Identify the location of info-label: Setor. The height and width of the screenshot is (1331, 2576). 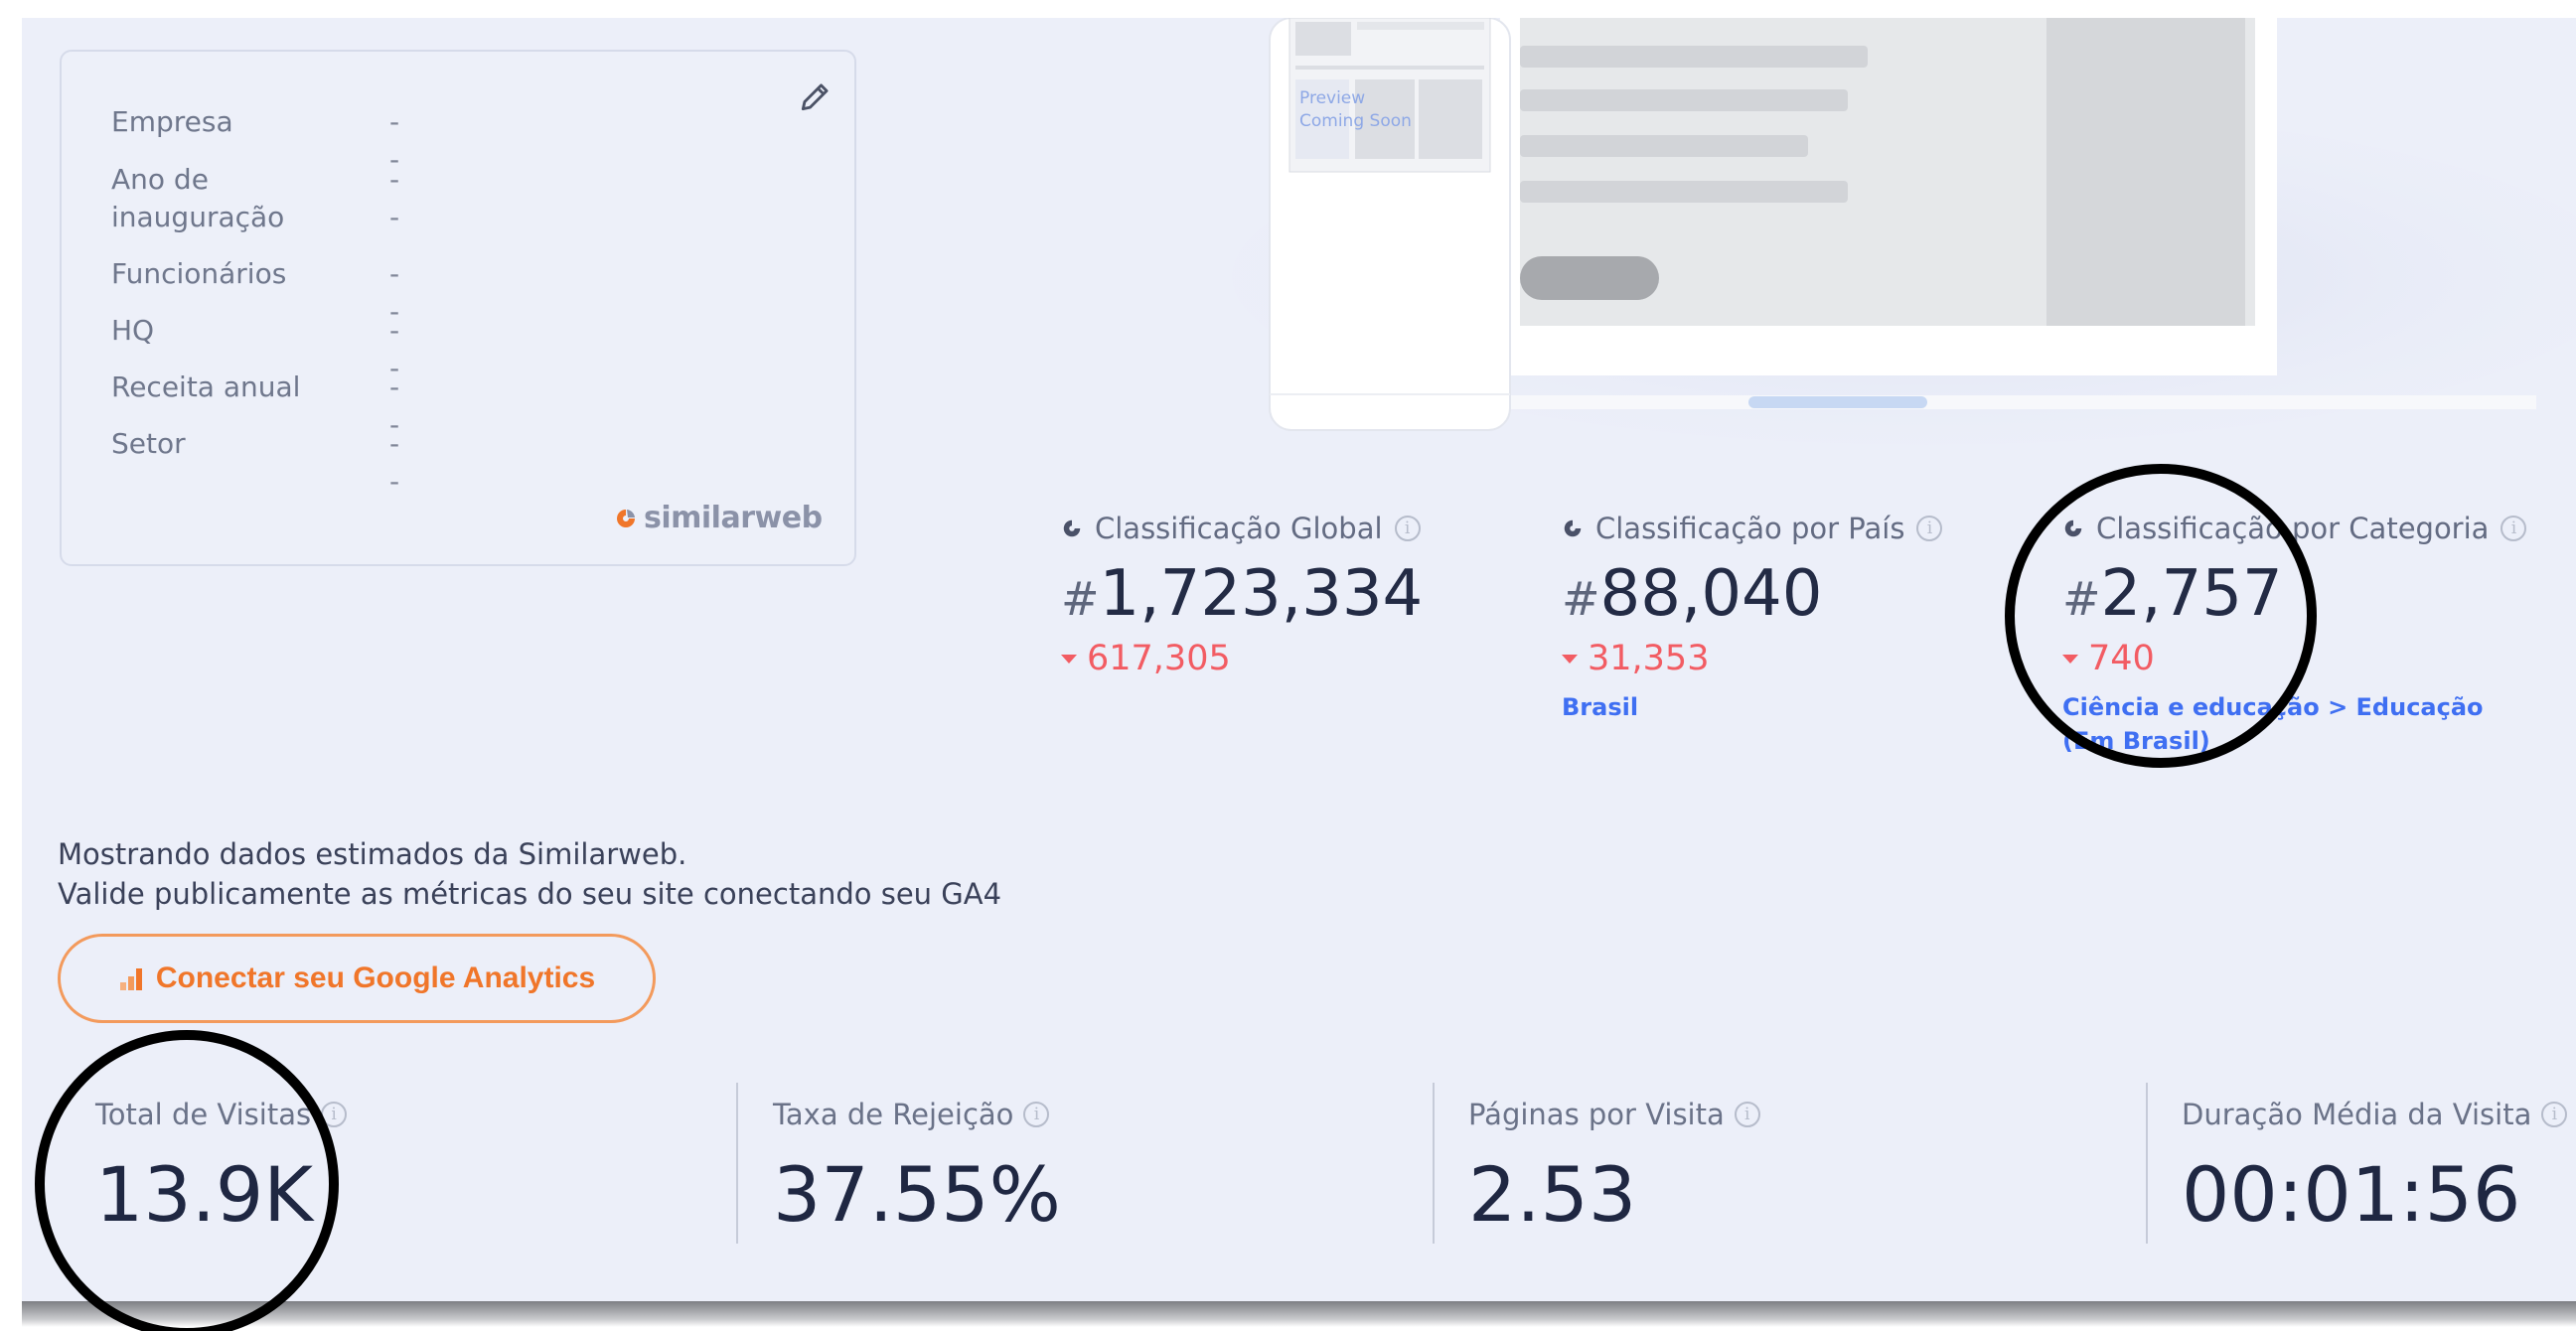
(148, 444).